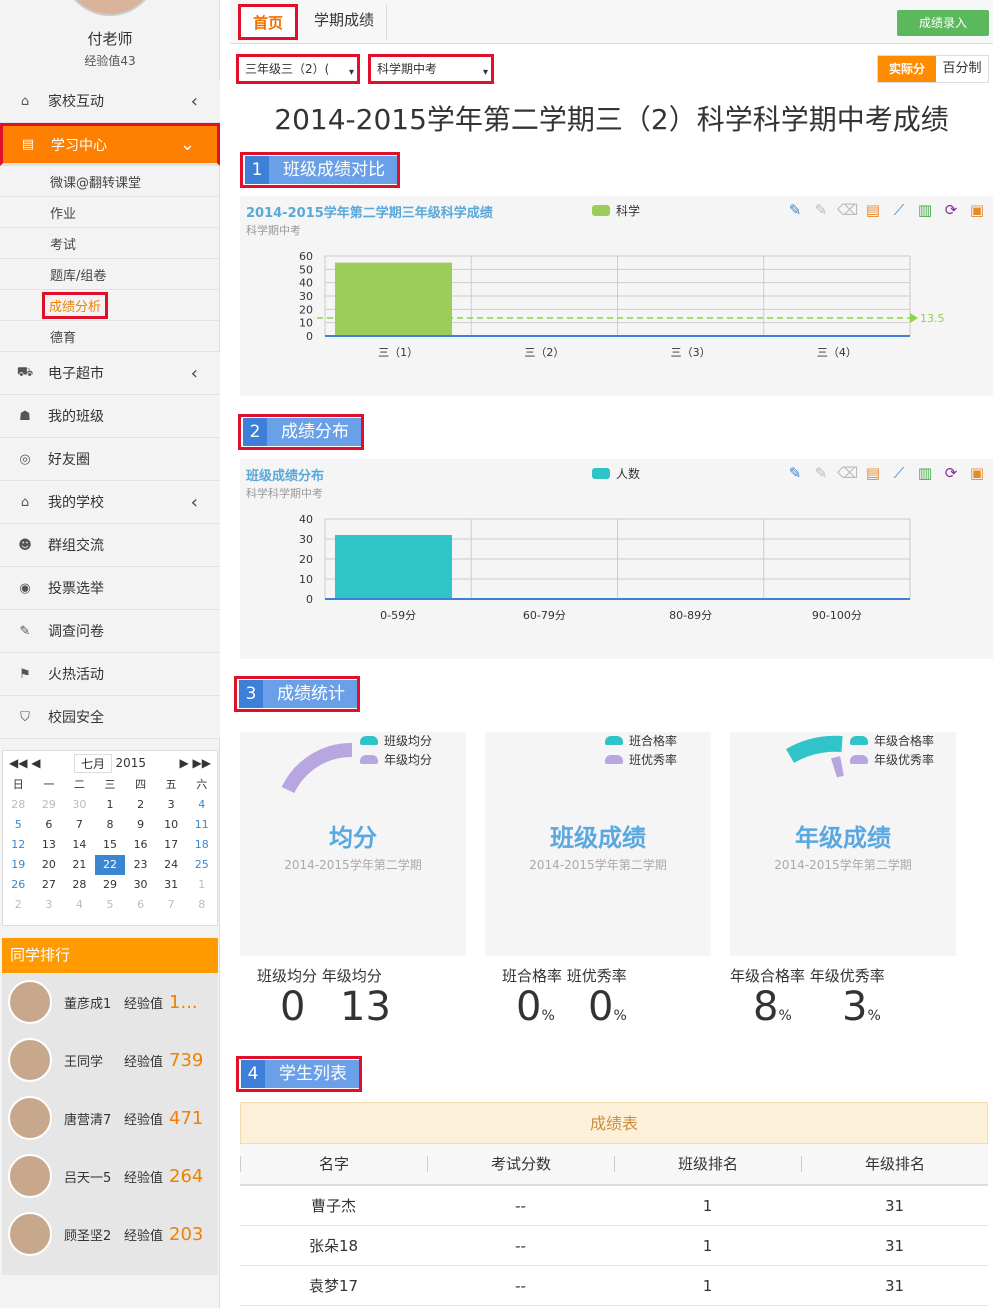 This screenshot has width=993, height=1308. What do you see at coordinates (110, 674) in the screenshot?
I see `menu-item-activities: ⚑ 火热活动` at bounding box center [110, 674].